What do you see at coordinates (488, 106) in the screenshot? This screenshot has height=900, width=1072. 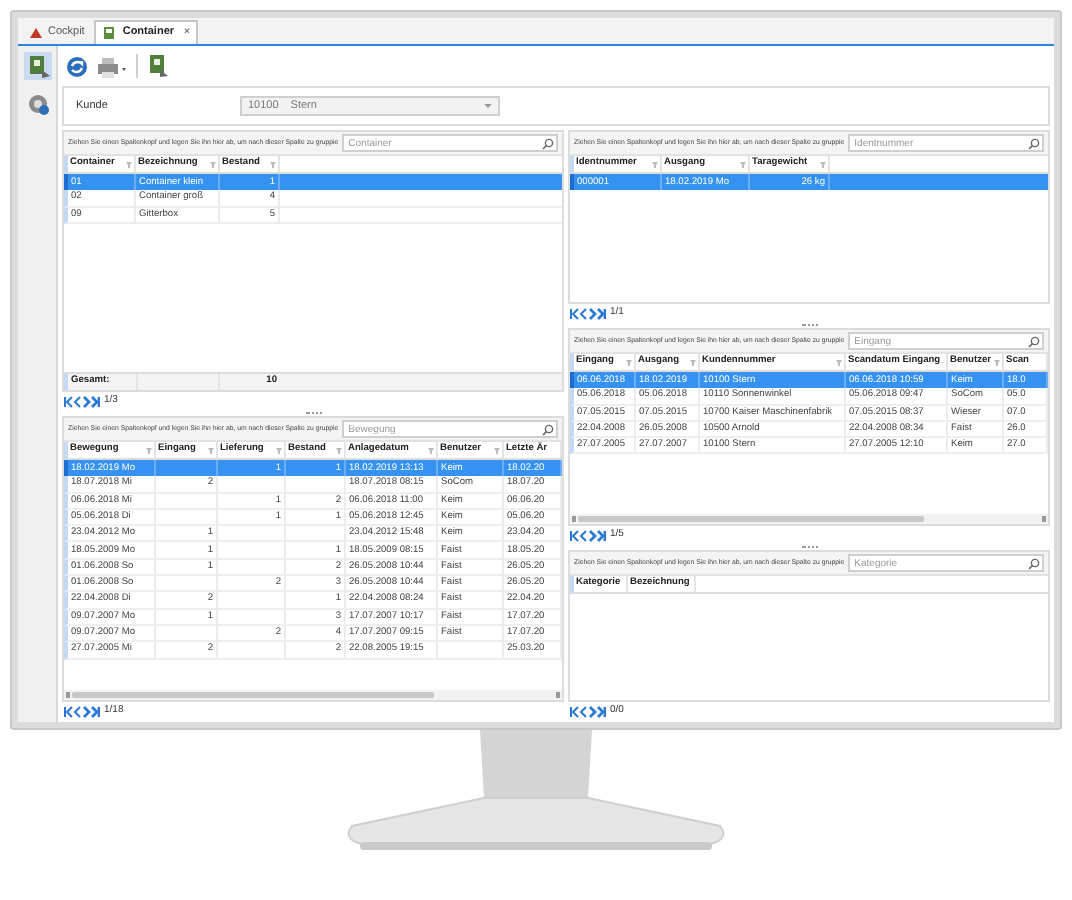 I see `caret-icon` at bounding box center [488, 106].